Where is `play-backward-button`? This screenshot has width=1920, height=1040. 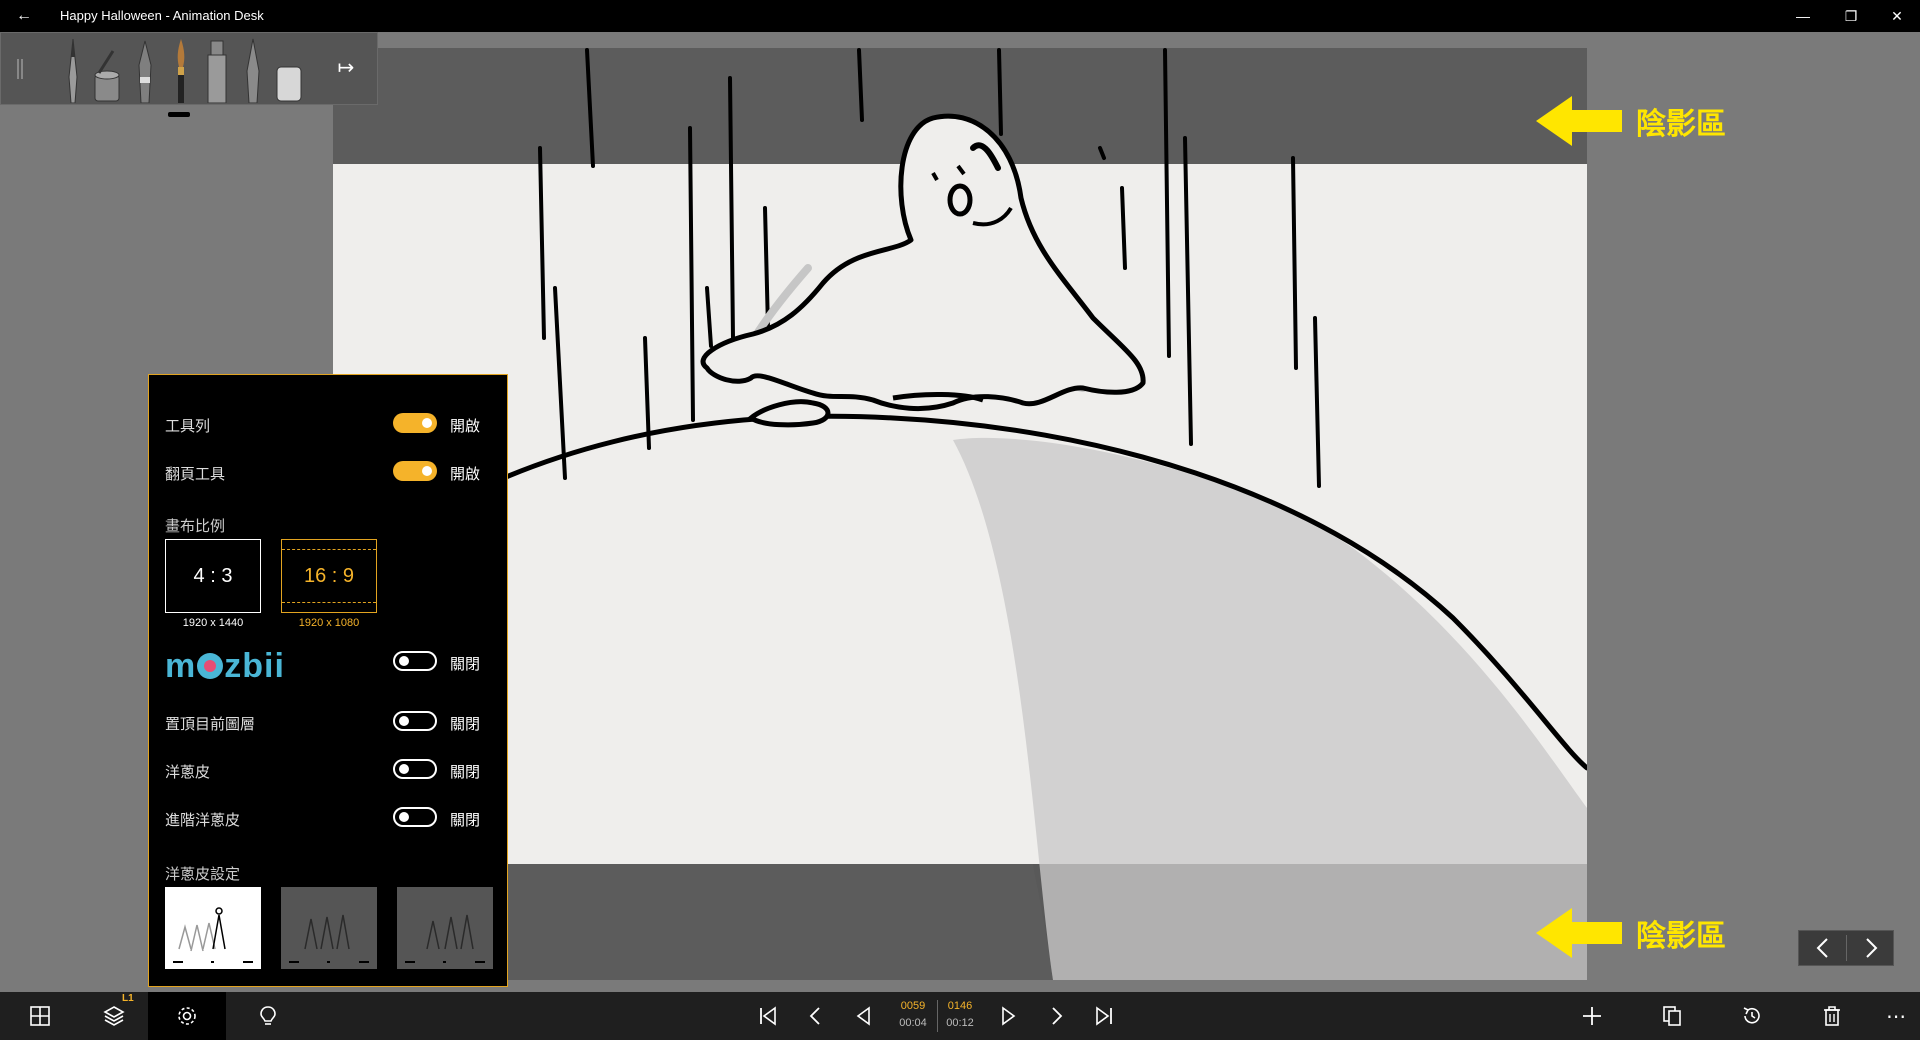 play-backward-button is located at coordinates (864, 1016).